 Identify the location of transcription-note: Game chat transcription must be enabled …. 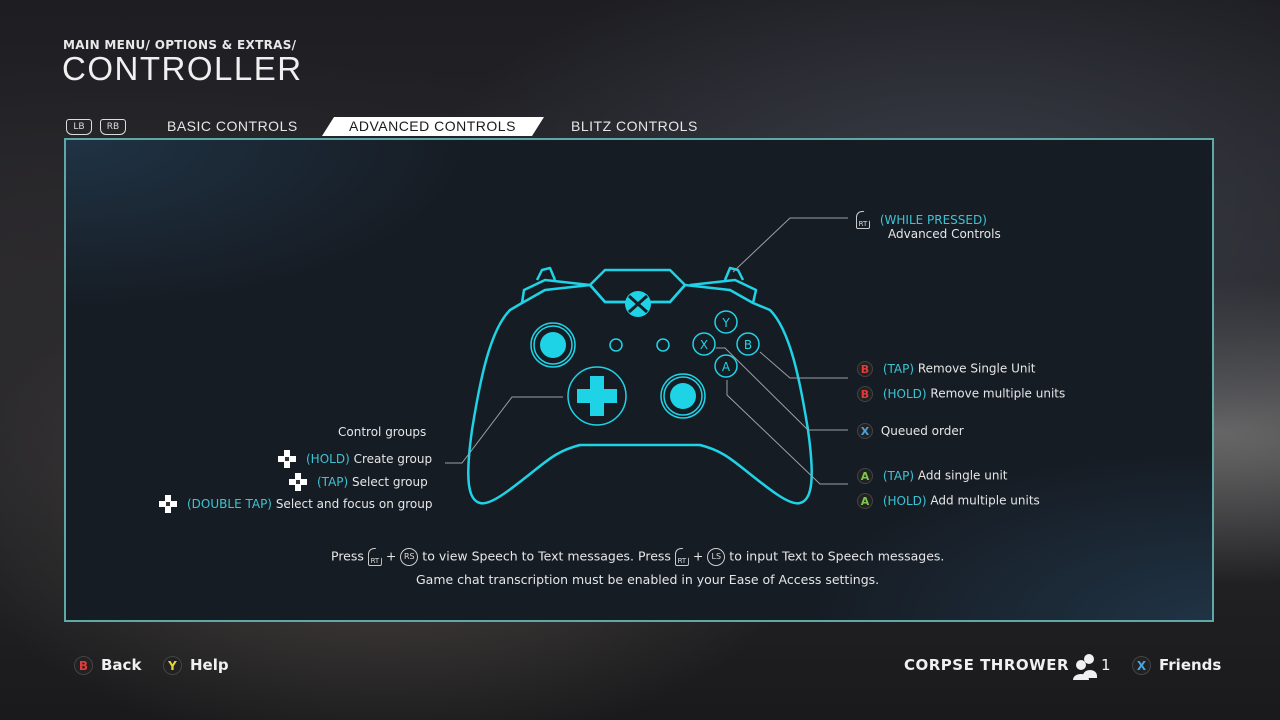
(648, 579).